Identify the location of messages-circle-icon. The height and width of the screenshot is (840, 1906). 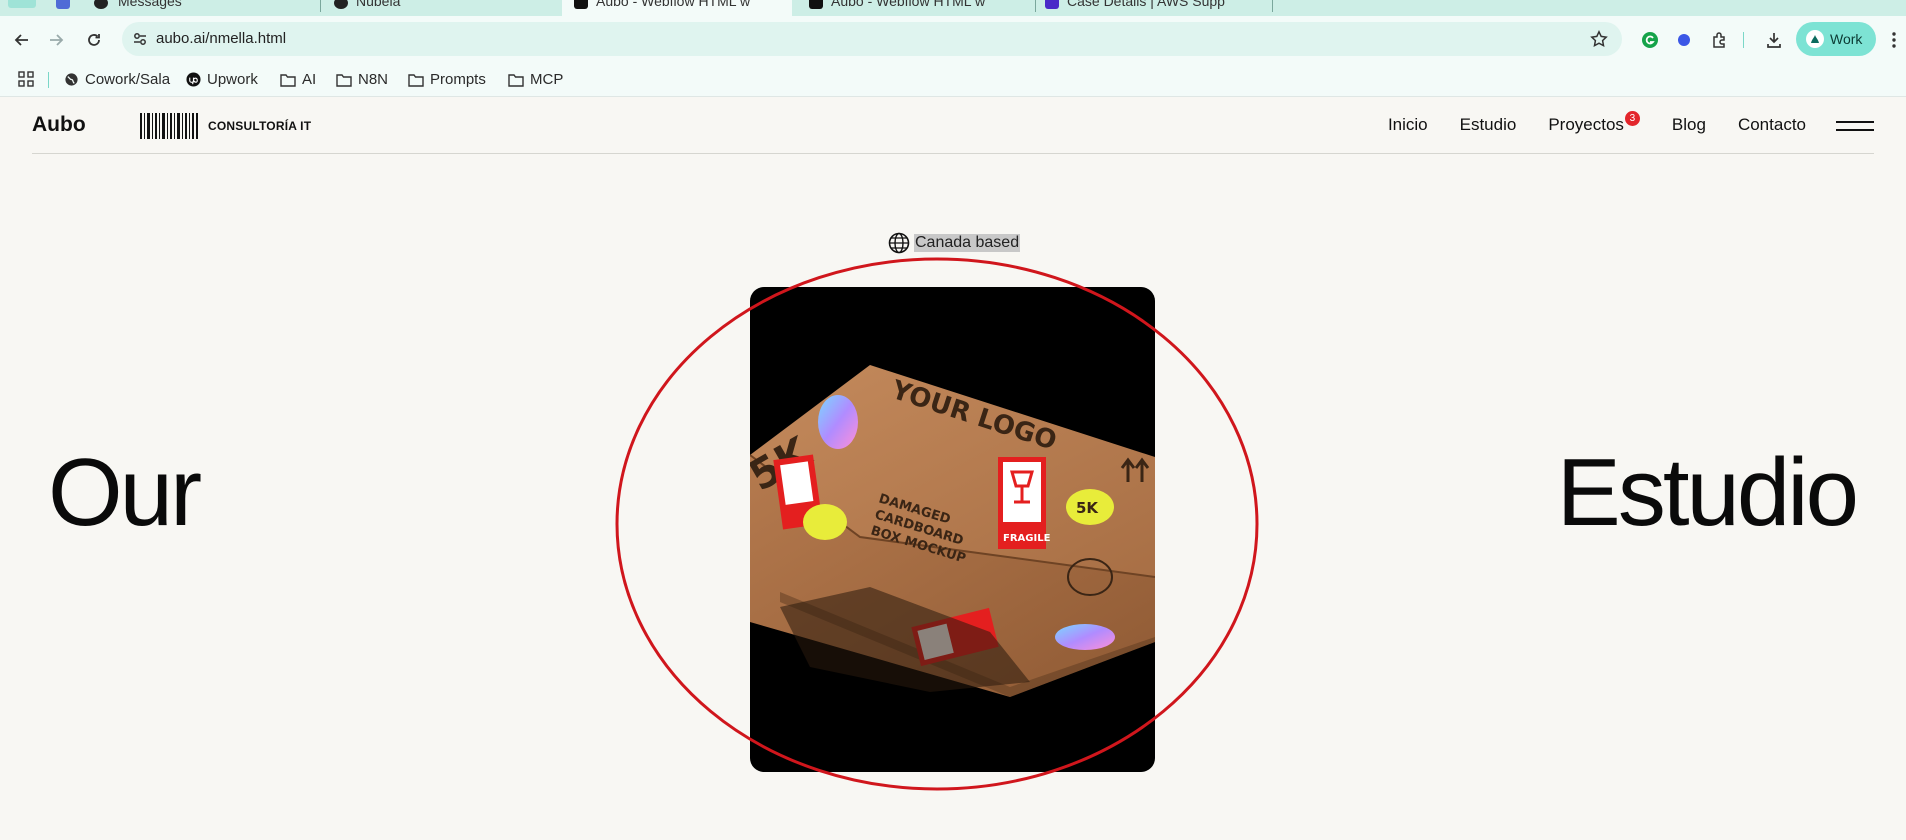
(101, 4).